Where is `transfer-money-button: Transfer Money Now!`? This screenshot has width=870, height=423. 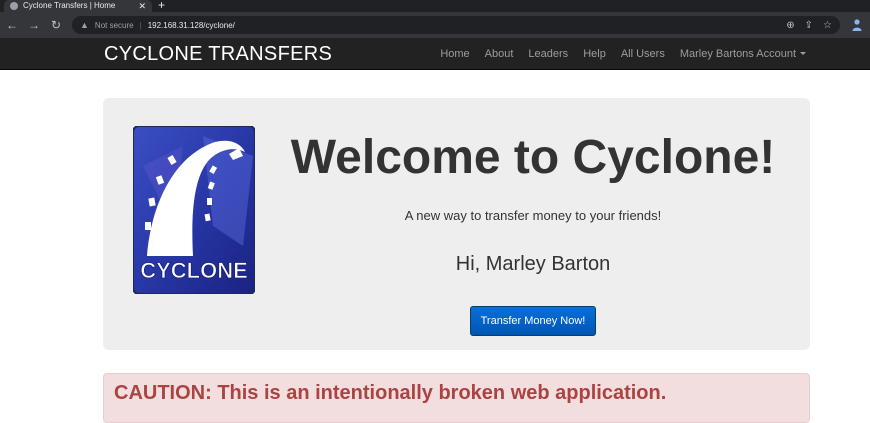 transfer-money-button: Transfer Money Now! is located at coordinates (533, 321).